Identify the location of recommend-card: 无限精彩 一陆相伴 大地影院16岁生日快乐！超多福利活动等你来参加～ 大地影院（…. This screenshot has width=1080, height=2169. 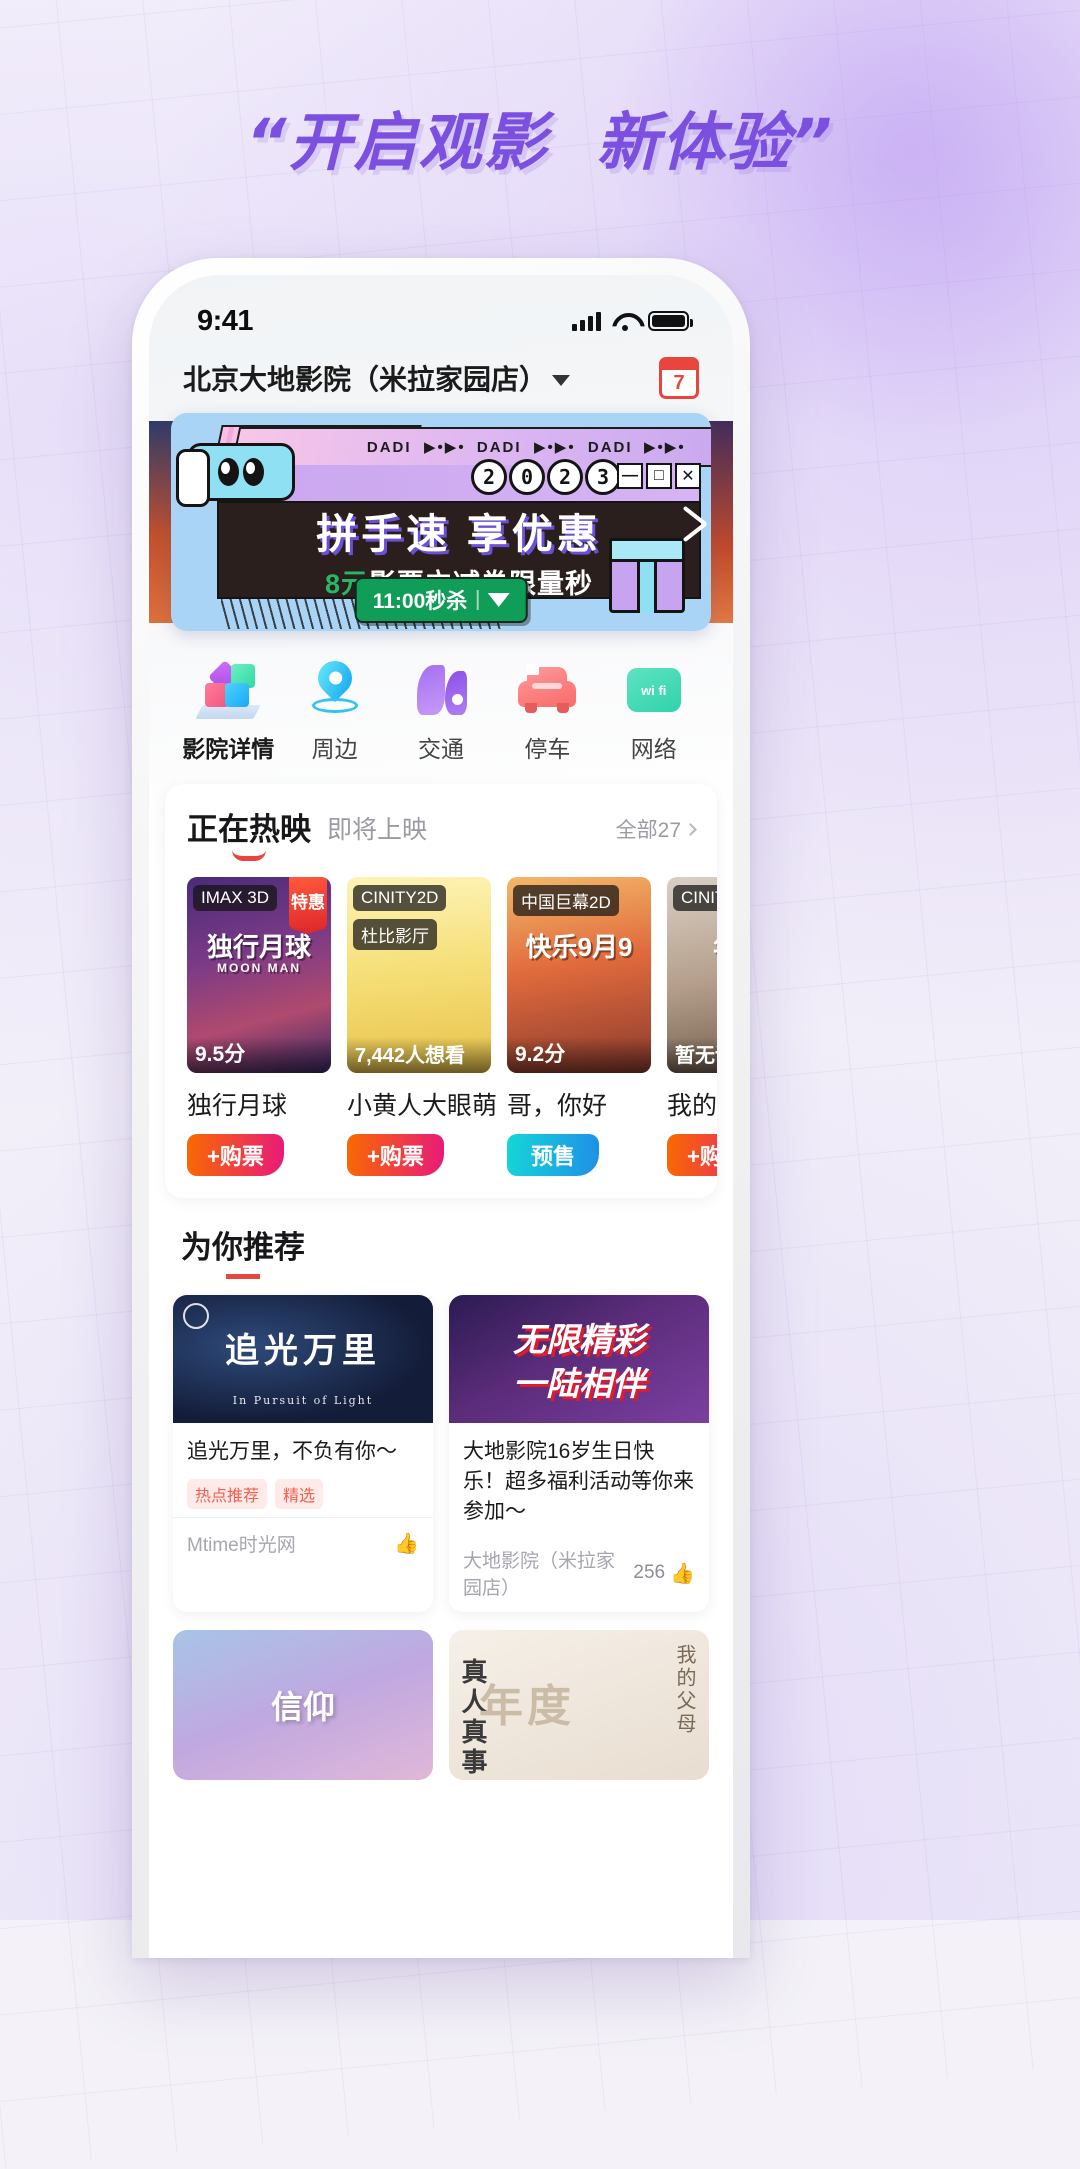
(579, 1454).